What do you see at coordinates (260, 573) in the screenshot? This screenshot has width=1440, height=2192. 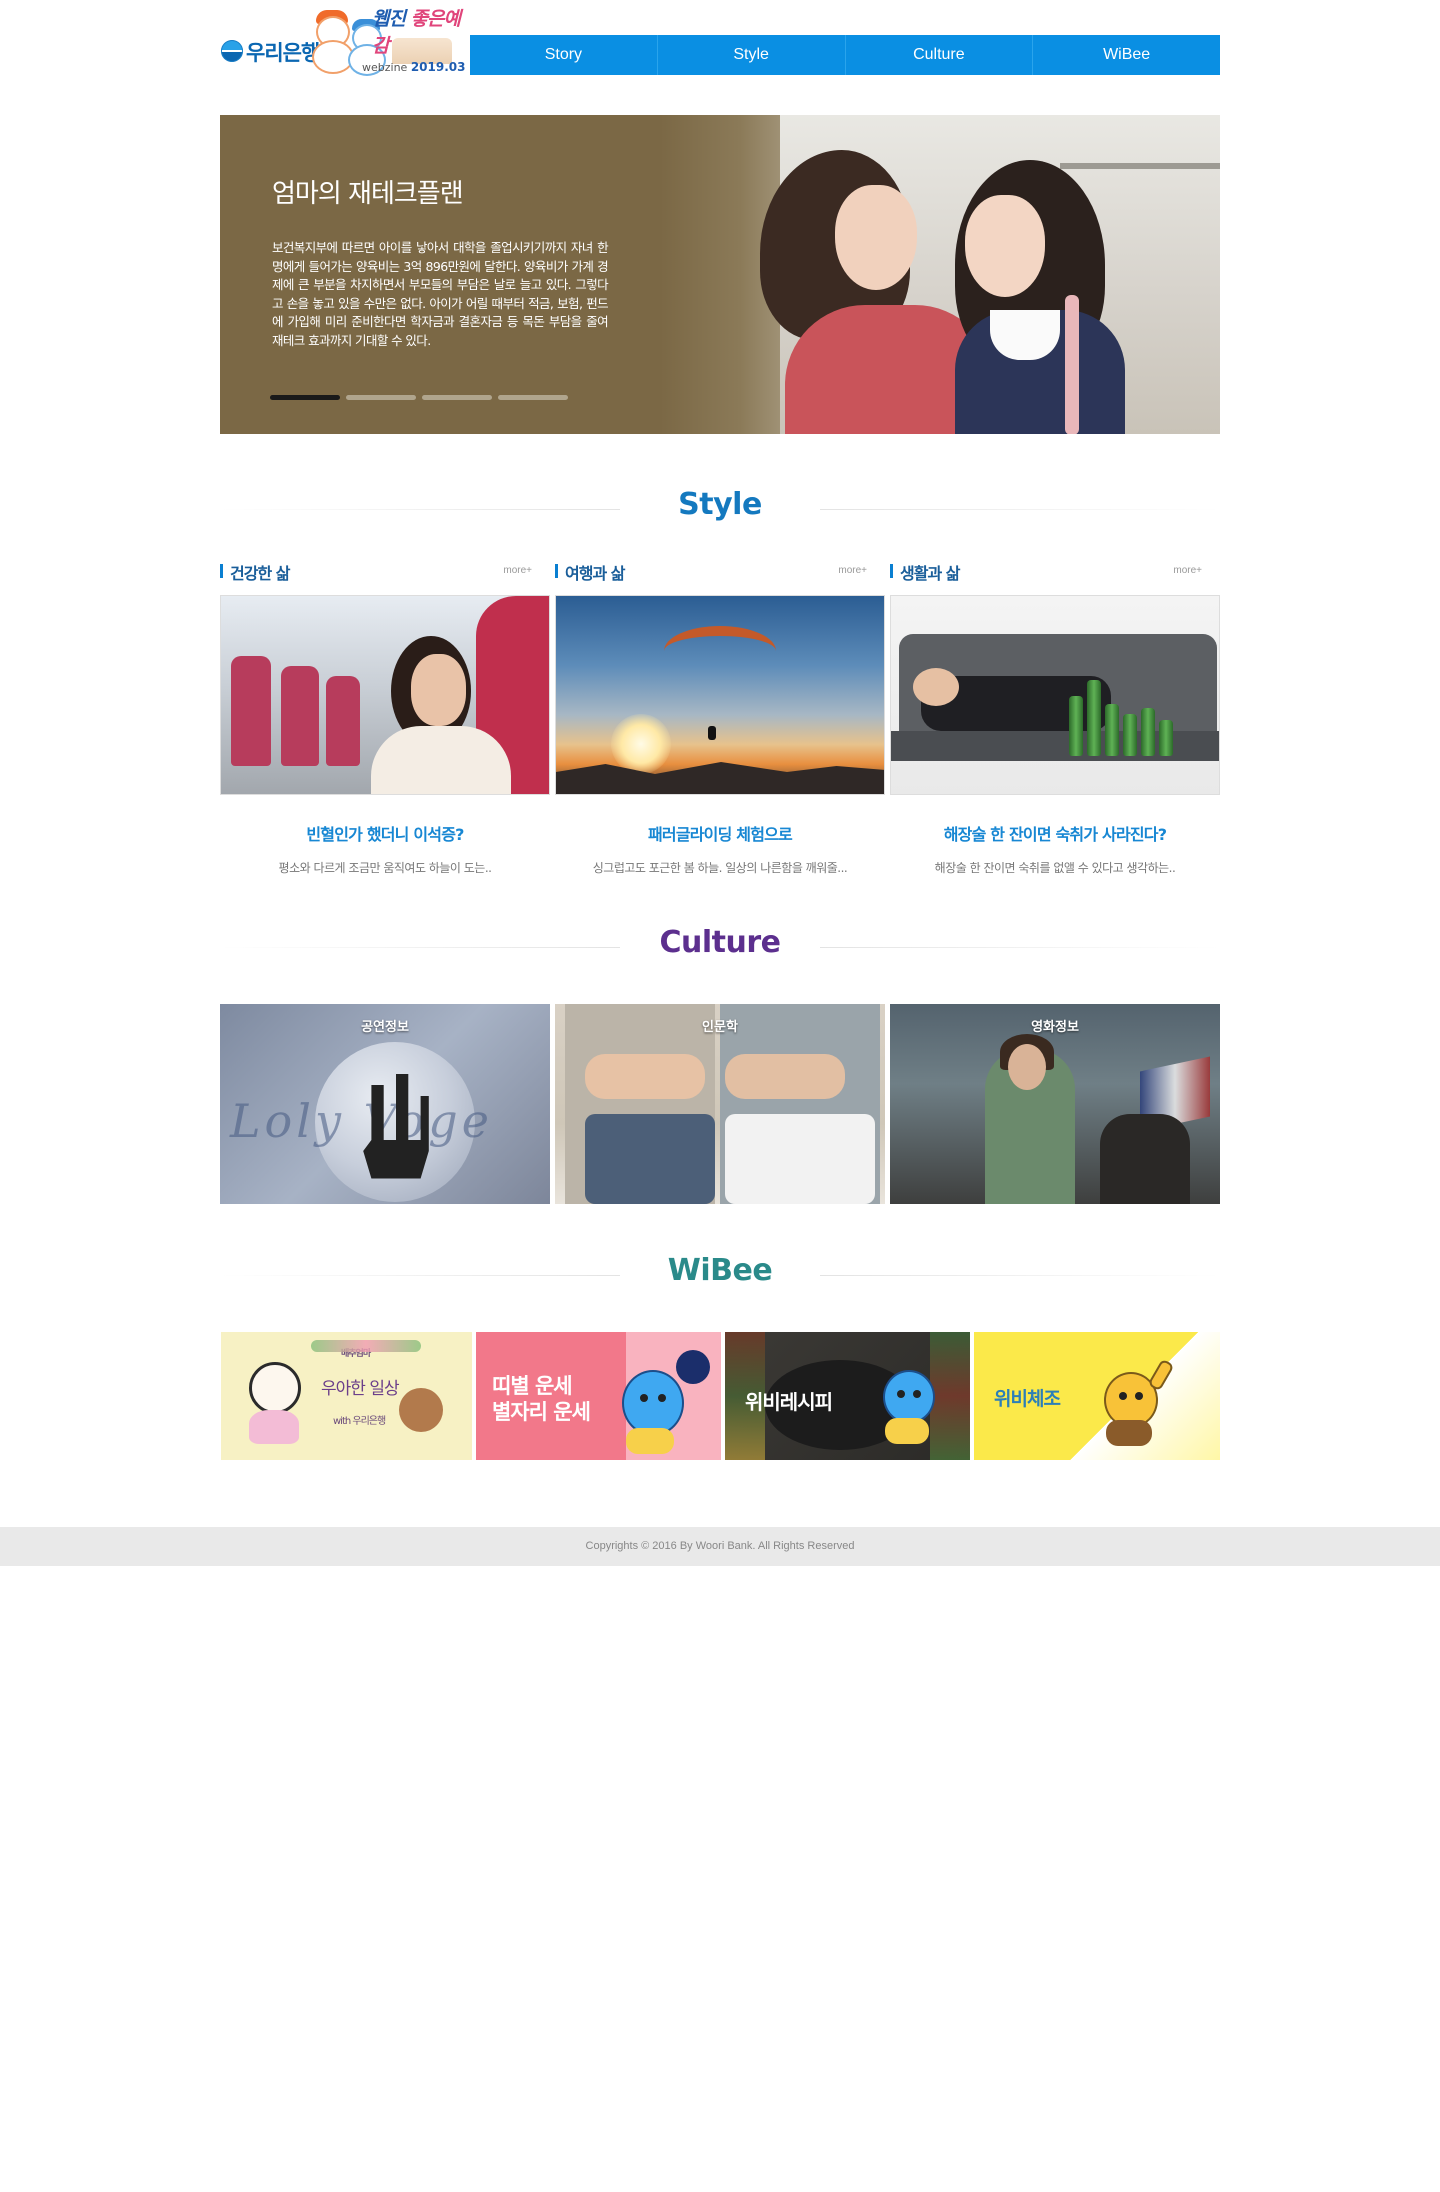 I see `category-label: 건강한 삶` at bounding box center [260, 573].